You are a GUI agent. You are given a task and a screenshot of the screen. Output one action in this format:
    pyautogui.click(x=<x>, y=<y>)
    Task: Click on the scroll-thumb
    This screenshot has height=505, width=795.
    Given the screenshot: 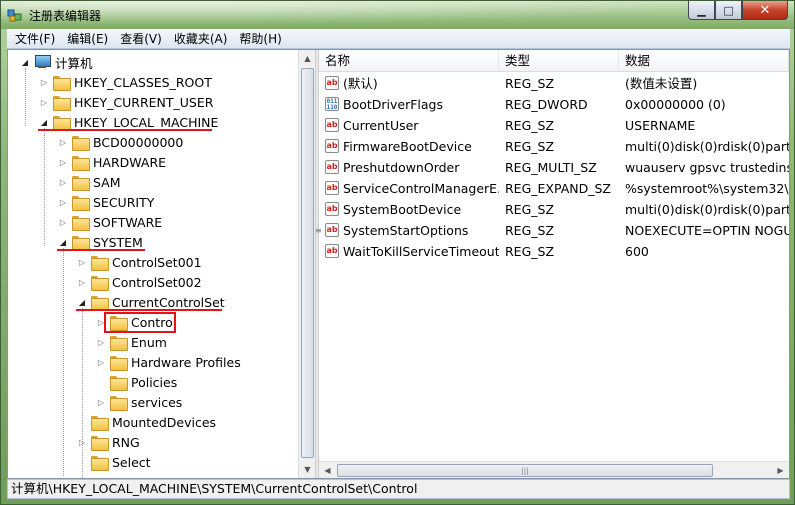 What is the action you would take?
    pyautogui.click(x=307, y=263)
    